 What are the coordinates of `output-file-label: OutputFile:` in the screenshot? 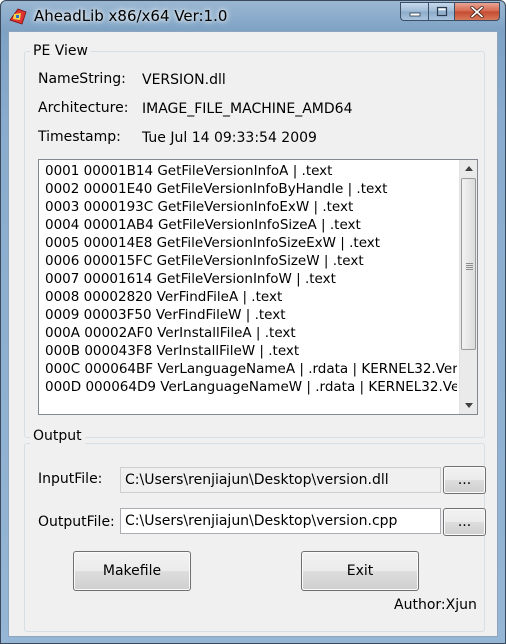 It's located at (76, 522).